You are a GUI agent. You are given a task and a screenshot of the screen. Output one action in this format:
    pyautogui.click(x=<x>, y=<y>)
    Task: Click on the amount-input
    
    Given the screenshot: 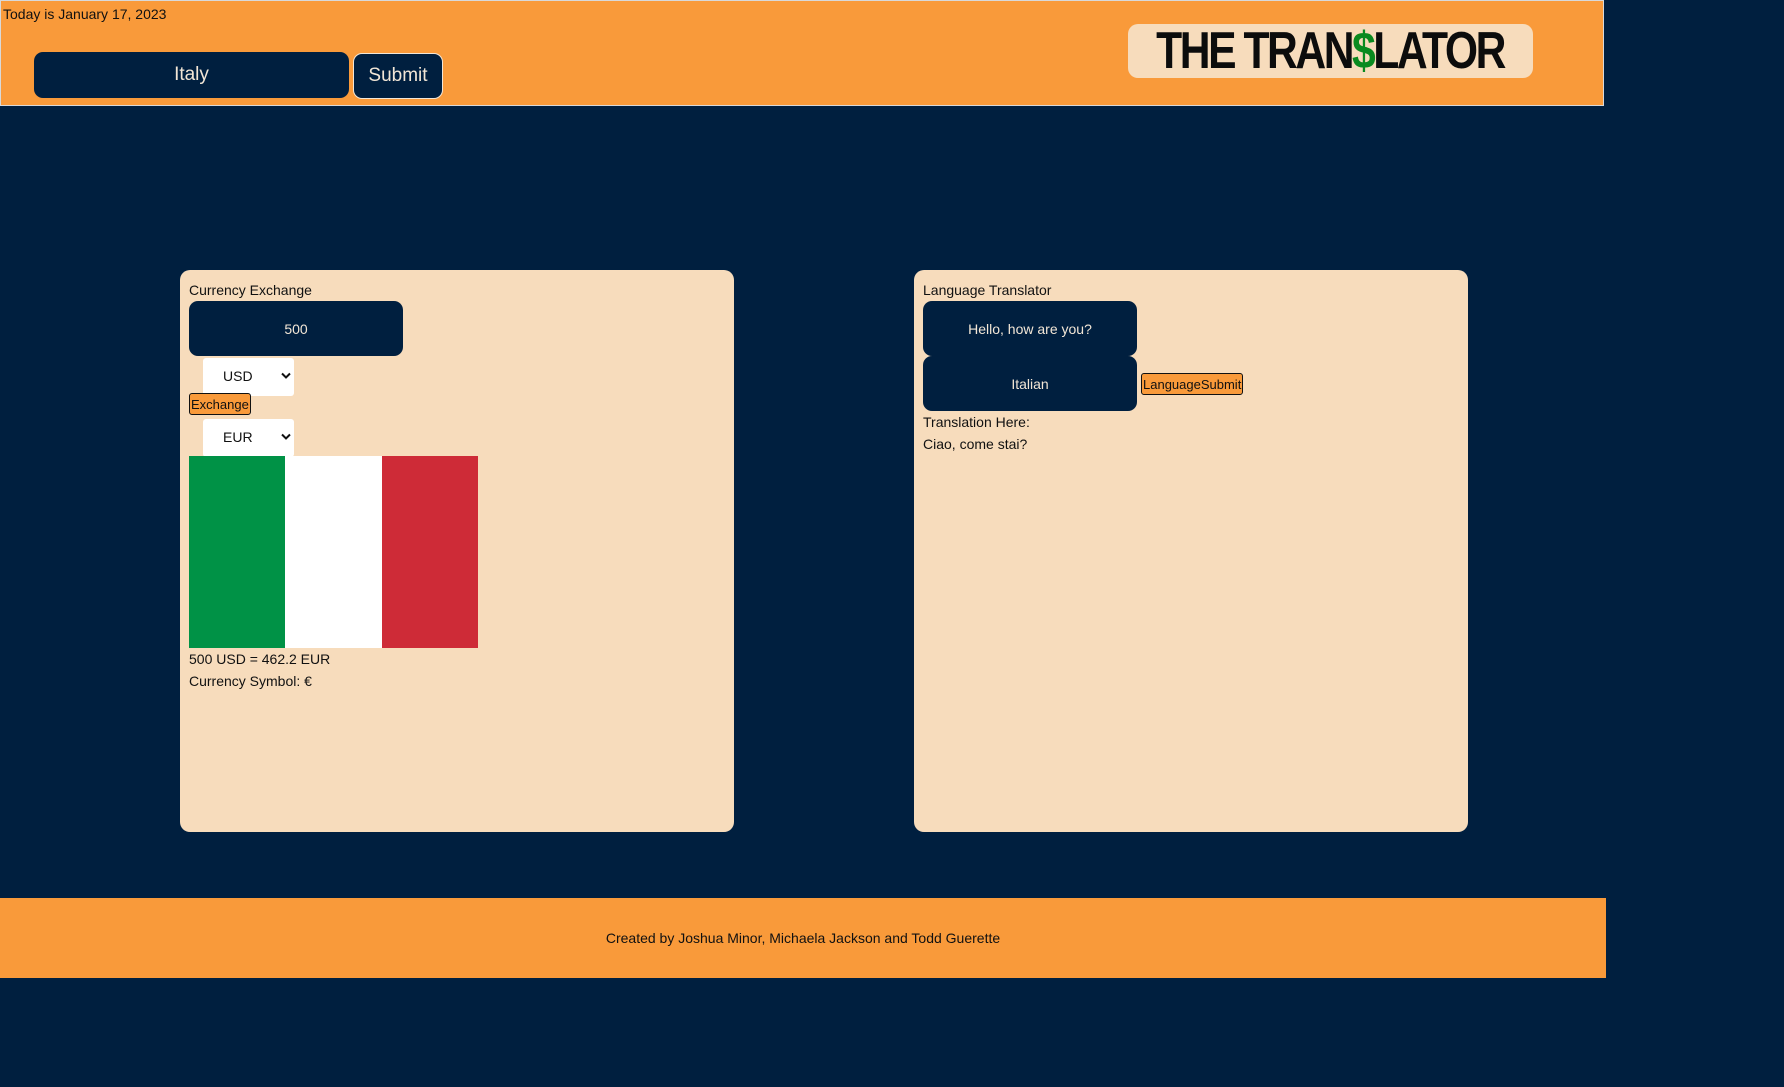 What is the action you would take?
    pyautogui.click(x=296, y=328)
    